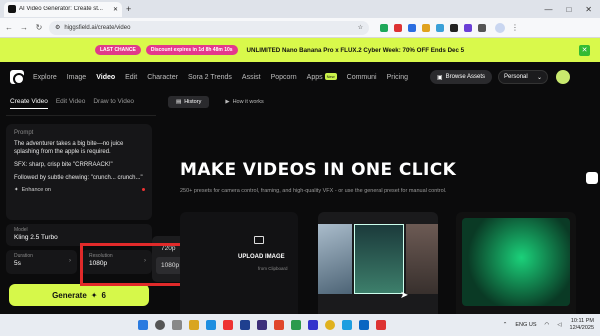 This screenshot has height=336, width=600. I want to click on maximize-button: □, so click(568, 9).